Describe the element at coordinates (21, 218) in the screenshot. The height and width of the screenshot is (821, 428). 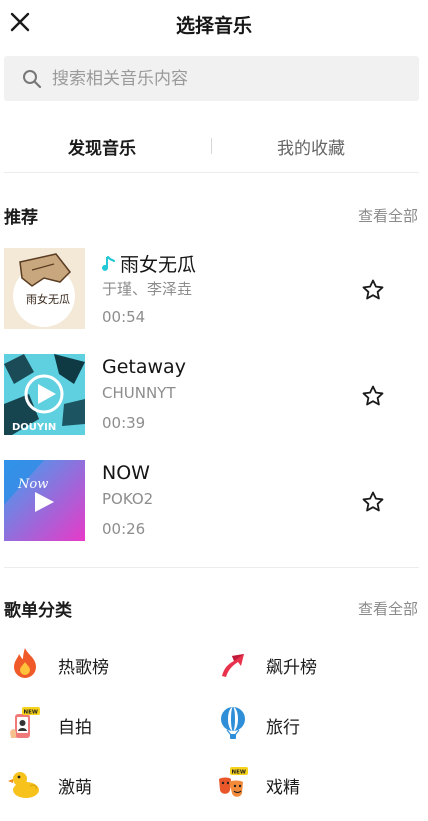
I see `recommend-title: 推荐` at that location.